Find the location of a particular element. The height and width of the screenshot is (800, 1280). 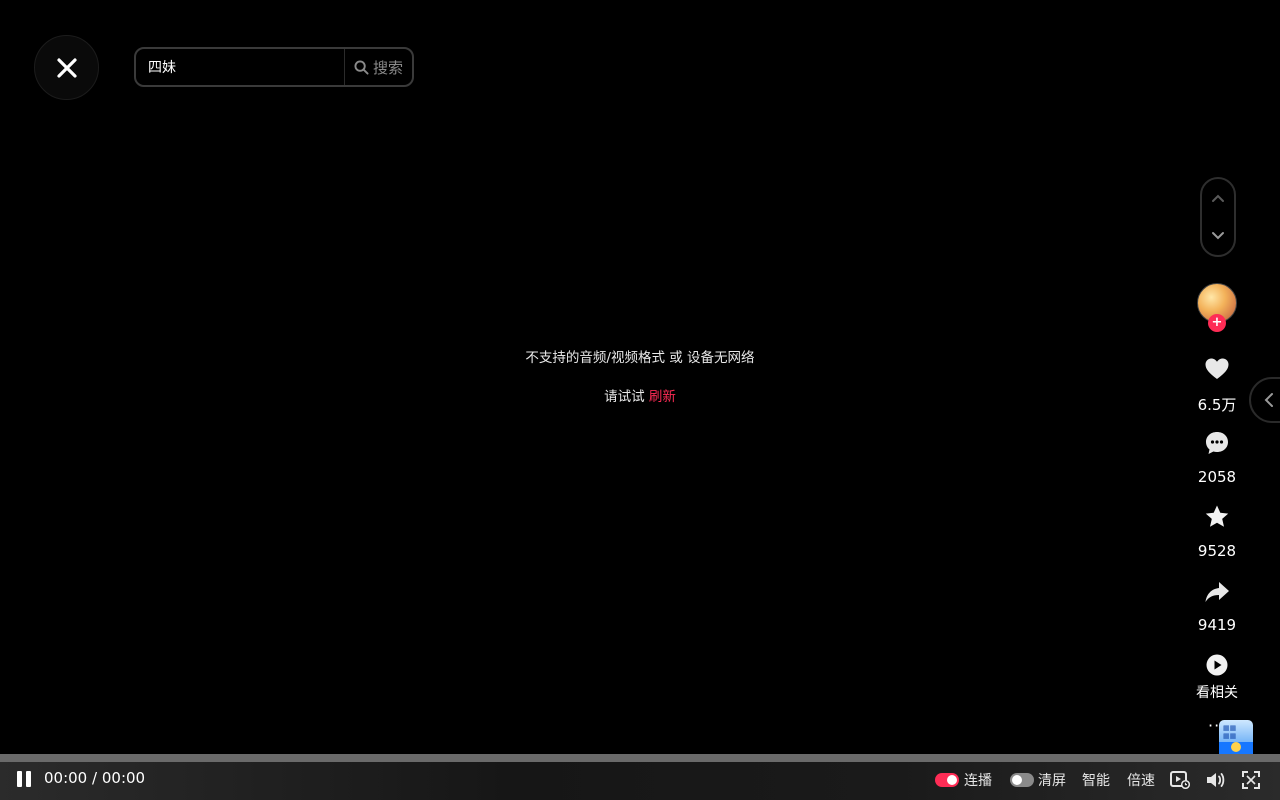

video-nav-pill is located at coordinates (1218, 217).